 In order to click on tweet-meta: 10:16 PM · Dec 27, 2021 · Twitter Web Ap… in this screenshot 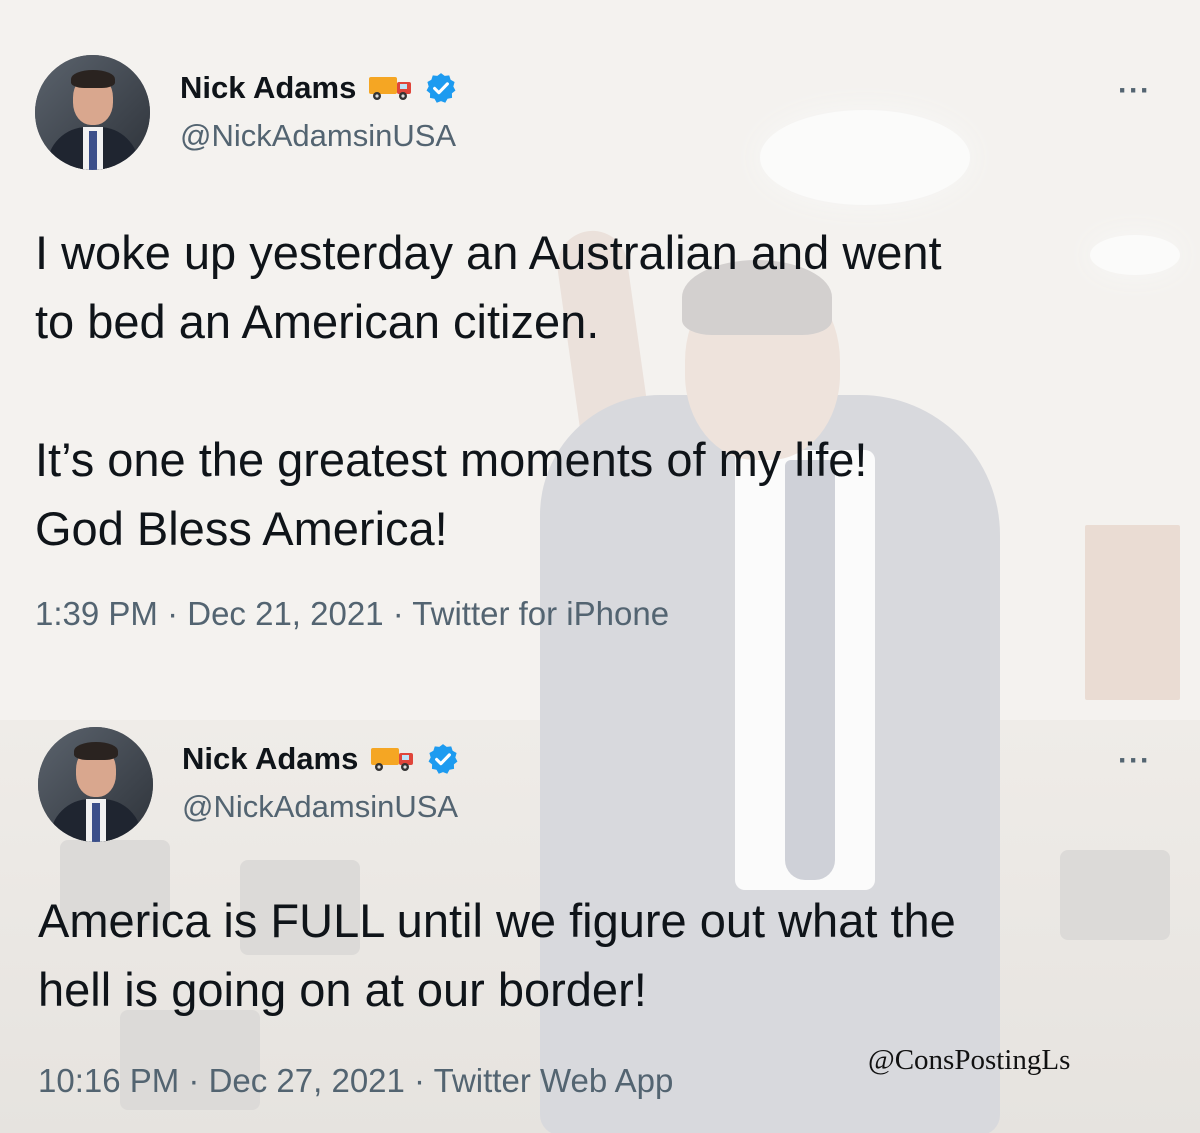, I will do `click(355, 1081)`.